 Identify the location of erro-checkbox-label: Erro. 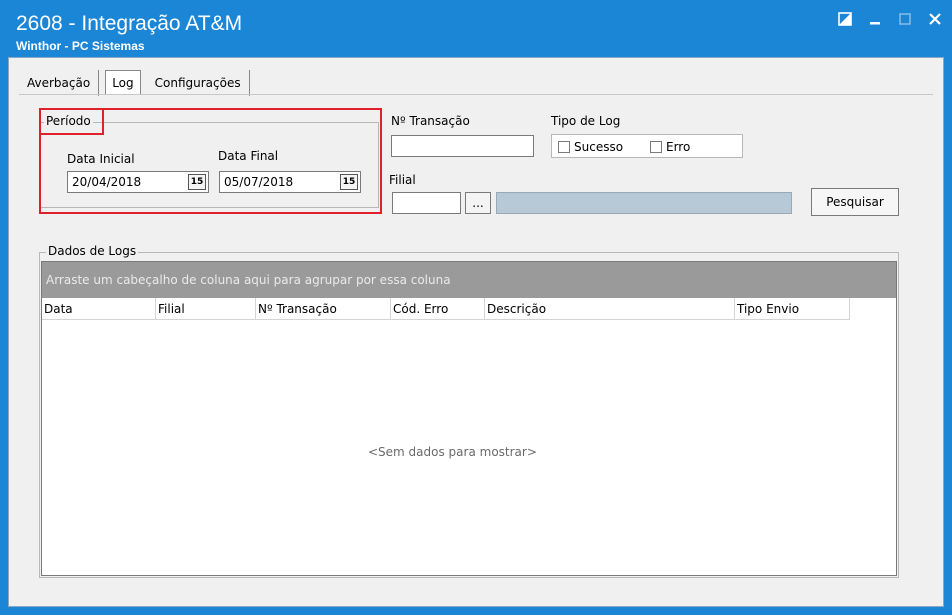
(678, 147).